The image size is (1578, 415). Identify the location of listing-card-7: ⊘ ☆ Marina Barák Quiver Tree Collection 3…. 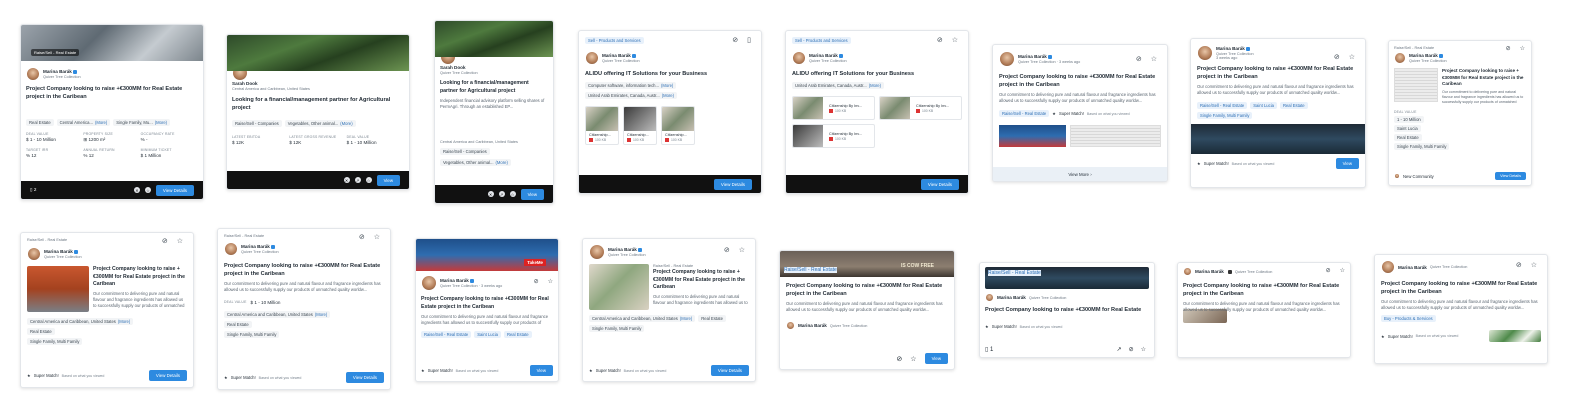
(1278, 113).